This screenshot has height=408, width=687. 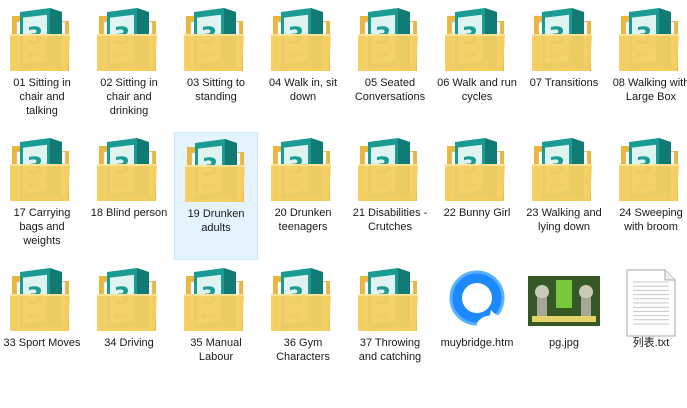 I want to click on folder-item: 3 BIP 03 Sitting to standing, so click(x=216, y=66).